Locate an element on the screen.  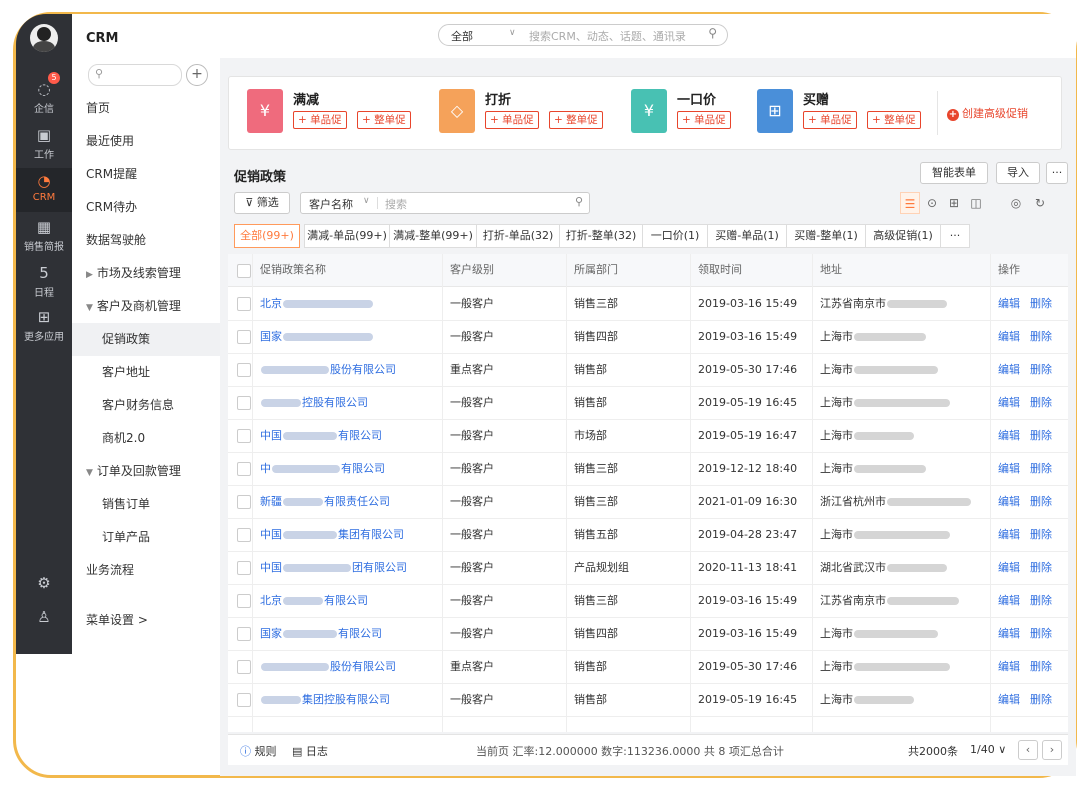
filter-button: ⊽ 筛选 is located at coordinates (262, 203).